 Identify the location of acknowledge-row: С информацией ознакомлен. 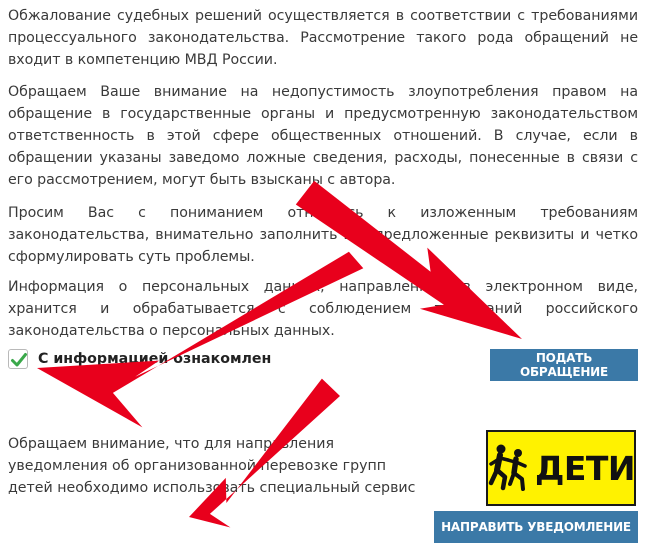
(139, 359).